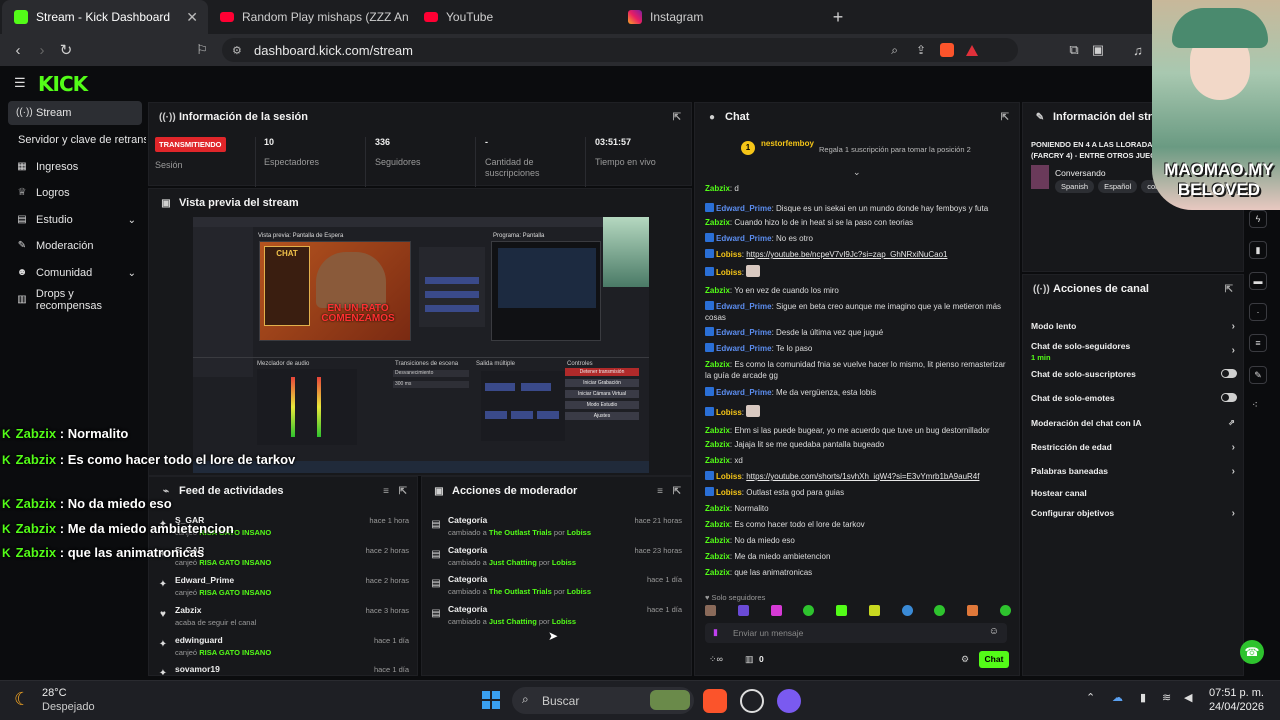 The width and height of the screenshot is (1280, 720). Describe the element at coordinates (1133, 351) in the screenshot. I see `action-followers-only: Chat de solo-seguidores 1 min ›` at that location.